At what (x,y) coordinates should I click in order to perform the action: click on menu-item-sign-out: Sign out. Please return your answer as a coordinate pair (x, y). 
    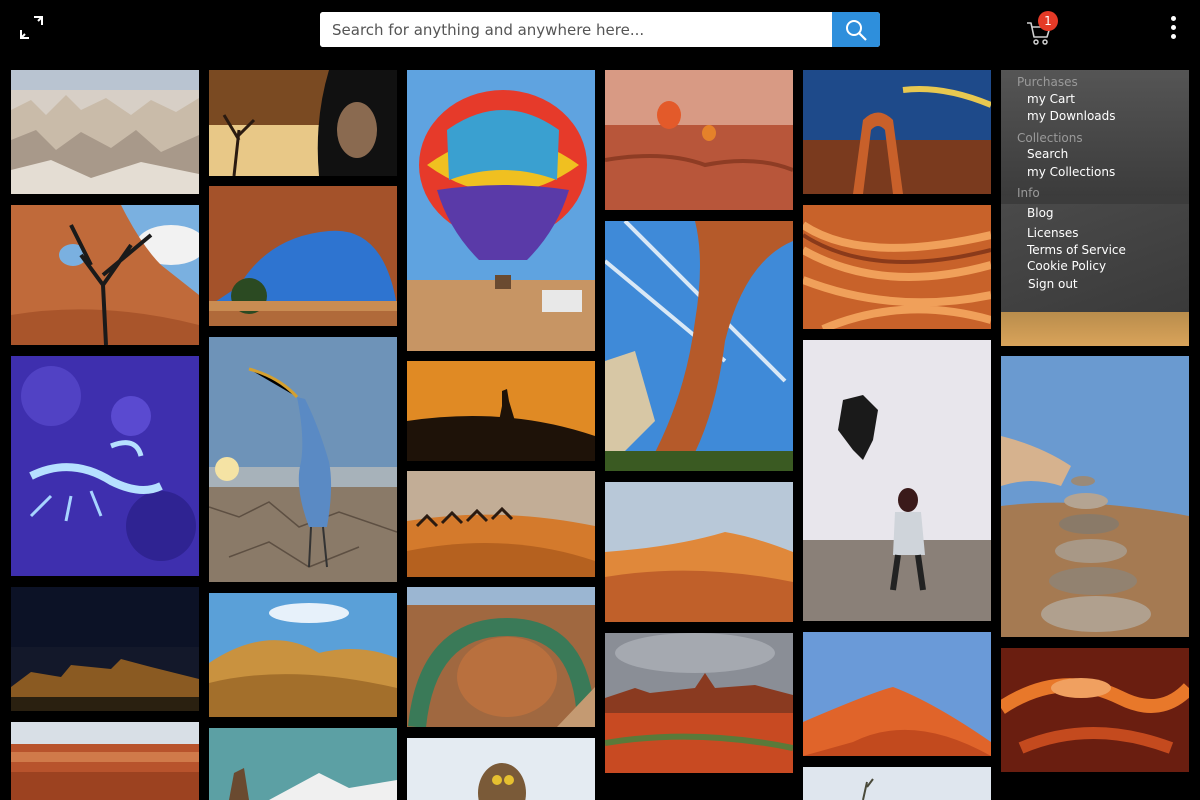
    Looking at the image, I should click on (1053, 284).